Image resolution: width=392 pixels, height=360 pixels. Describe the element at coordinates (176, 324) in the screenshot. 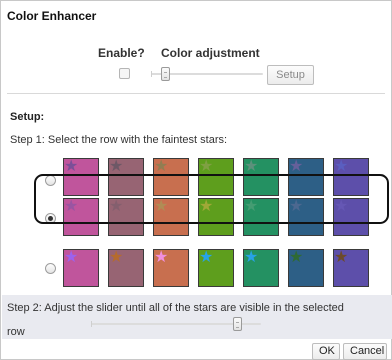

I see `visibility-slider` at that location.